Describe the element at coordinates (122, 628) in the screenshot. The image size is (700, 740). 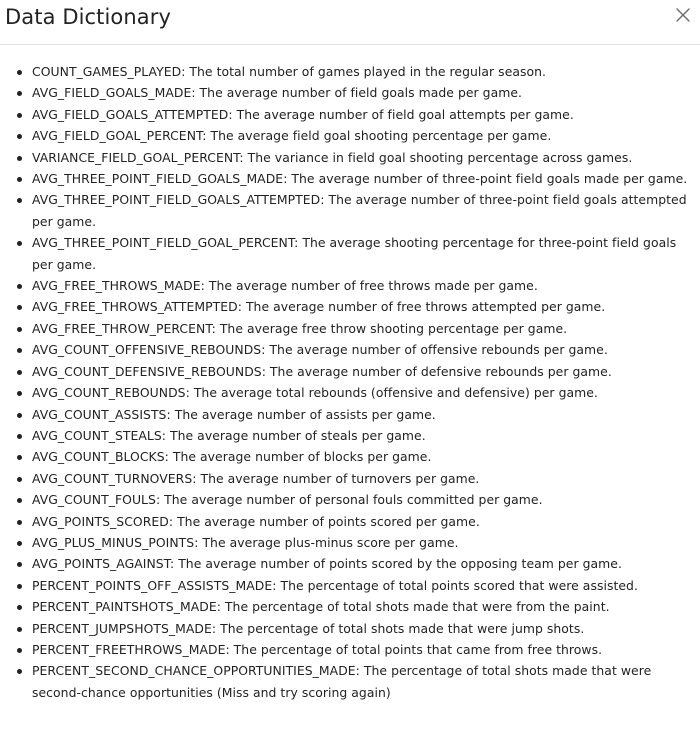
I see `field-name: PERCENT_JUMPSHOTS_MADE` at that location.